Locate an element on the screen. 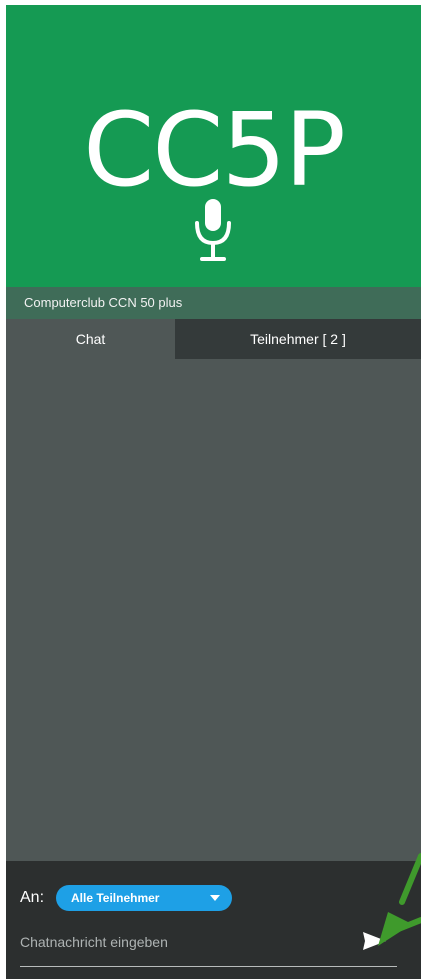 The width and height of the screenshot is (421, 979). tab-chat: Chat is located at coordinates (90, 339).